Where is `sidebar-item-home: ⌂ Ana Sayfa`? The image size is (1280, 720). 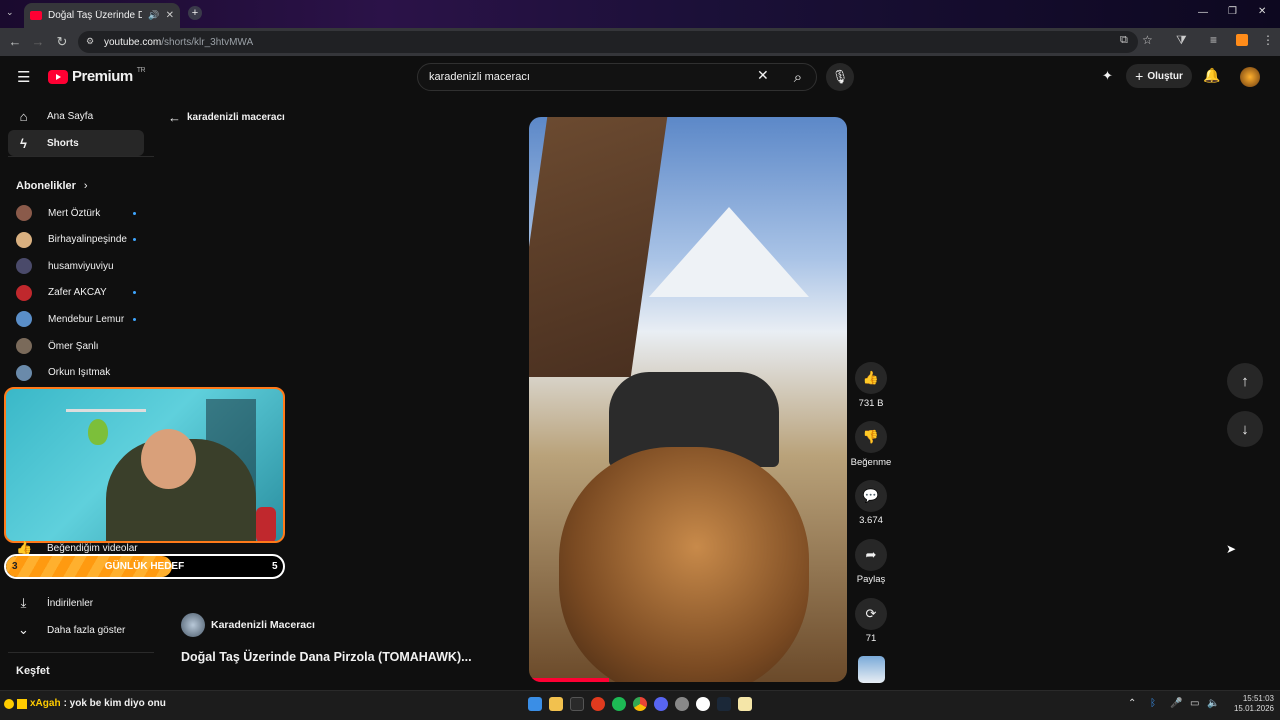 sidebar-item-home: ⌂ Ana Sayfa is located at coordinates (76, 116).